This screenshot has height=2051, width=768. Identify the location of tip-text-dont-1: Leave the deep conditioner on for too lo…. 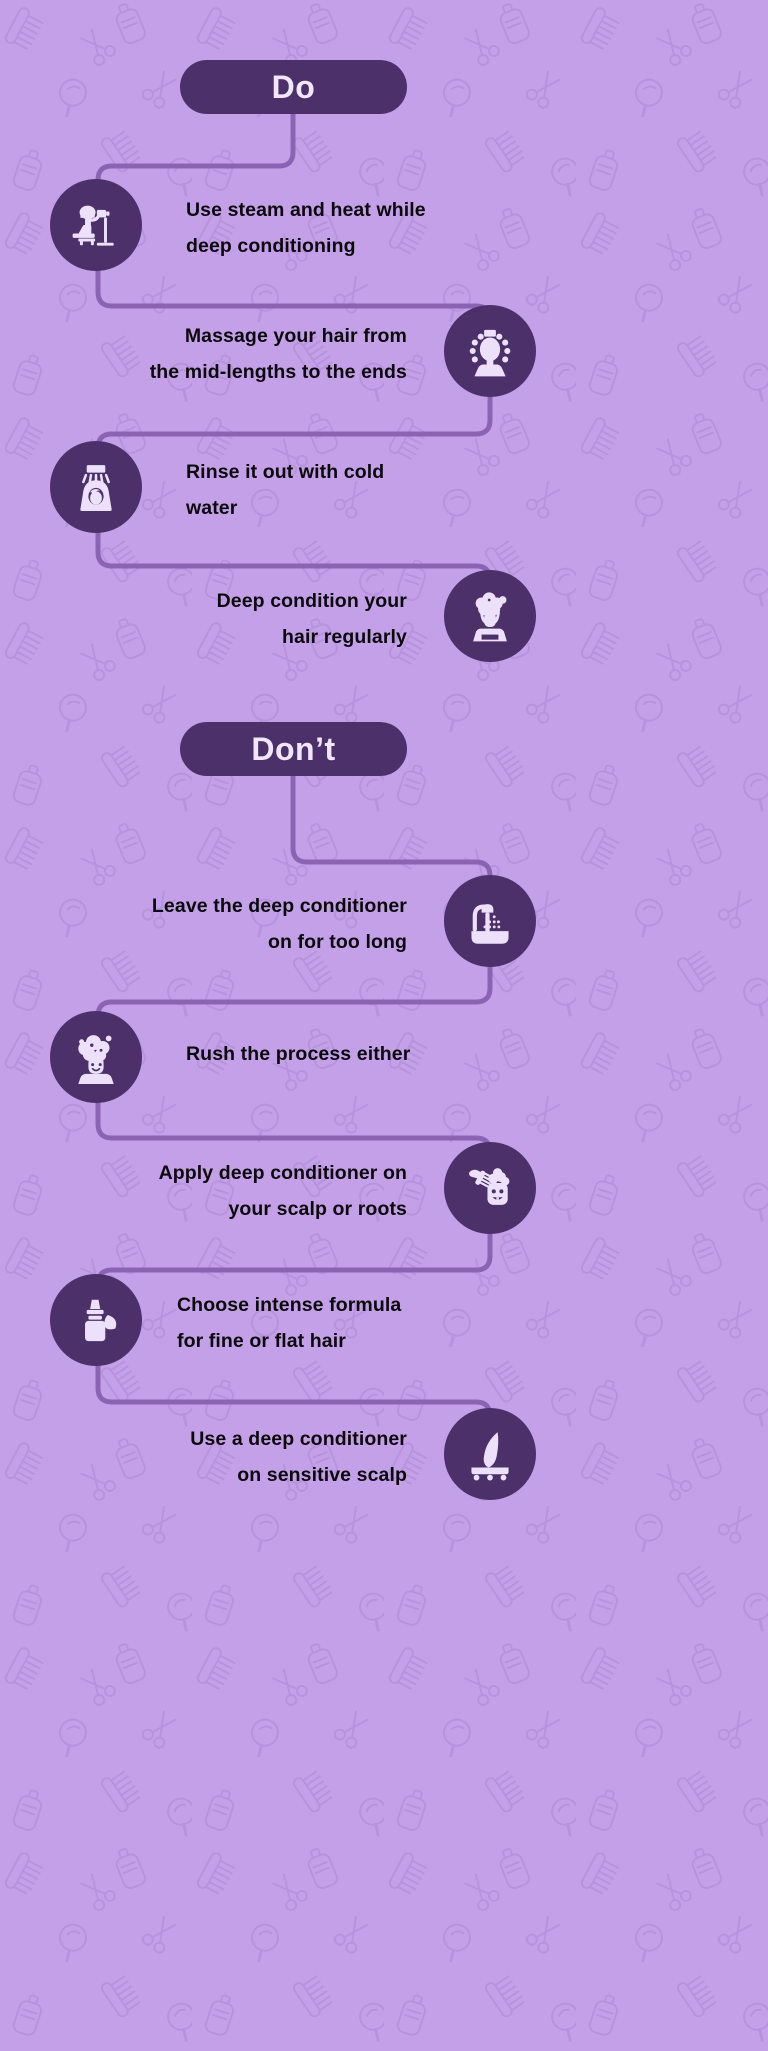
(279, 924).